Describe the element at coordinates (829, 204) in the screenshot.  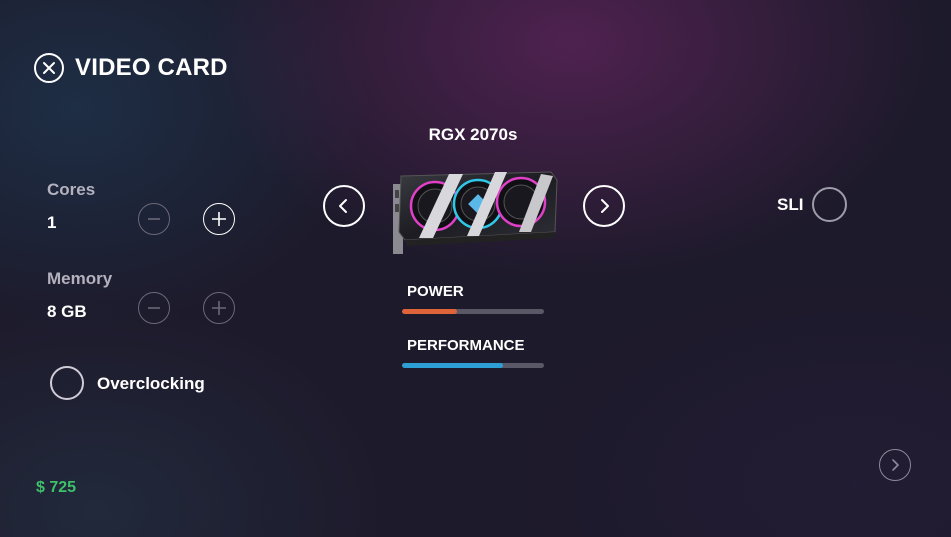
I see `sli-toggle` at that location.